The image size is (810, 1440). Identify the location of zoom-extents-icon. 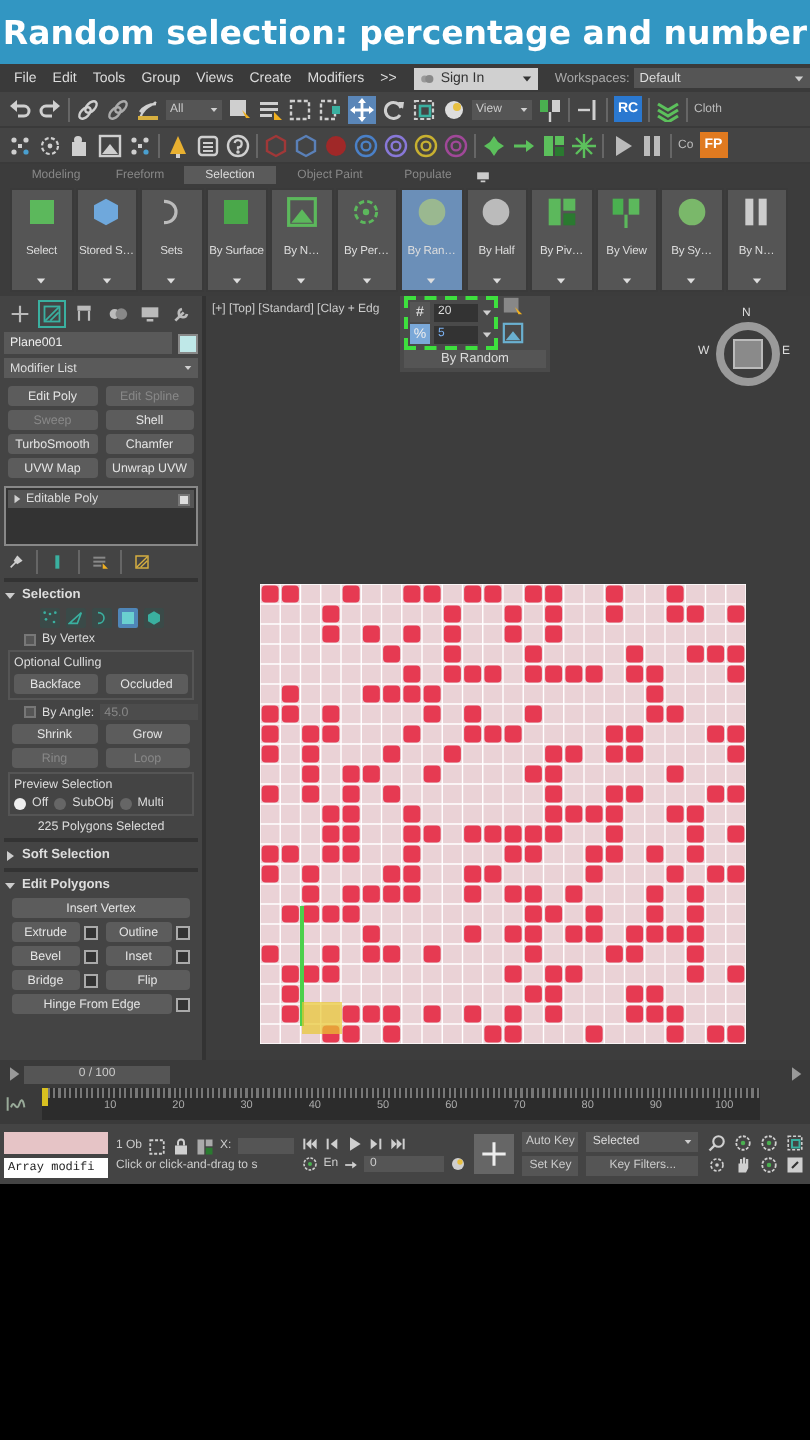
(769, 1143).